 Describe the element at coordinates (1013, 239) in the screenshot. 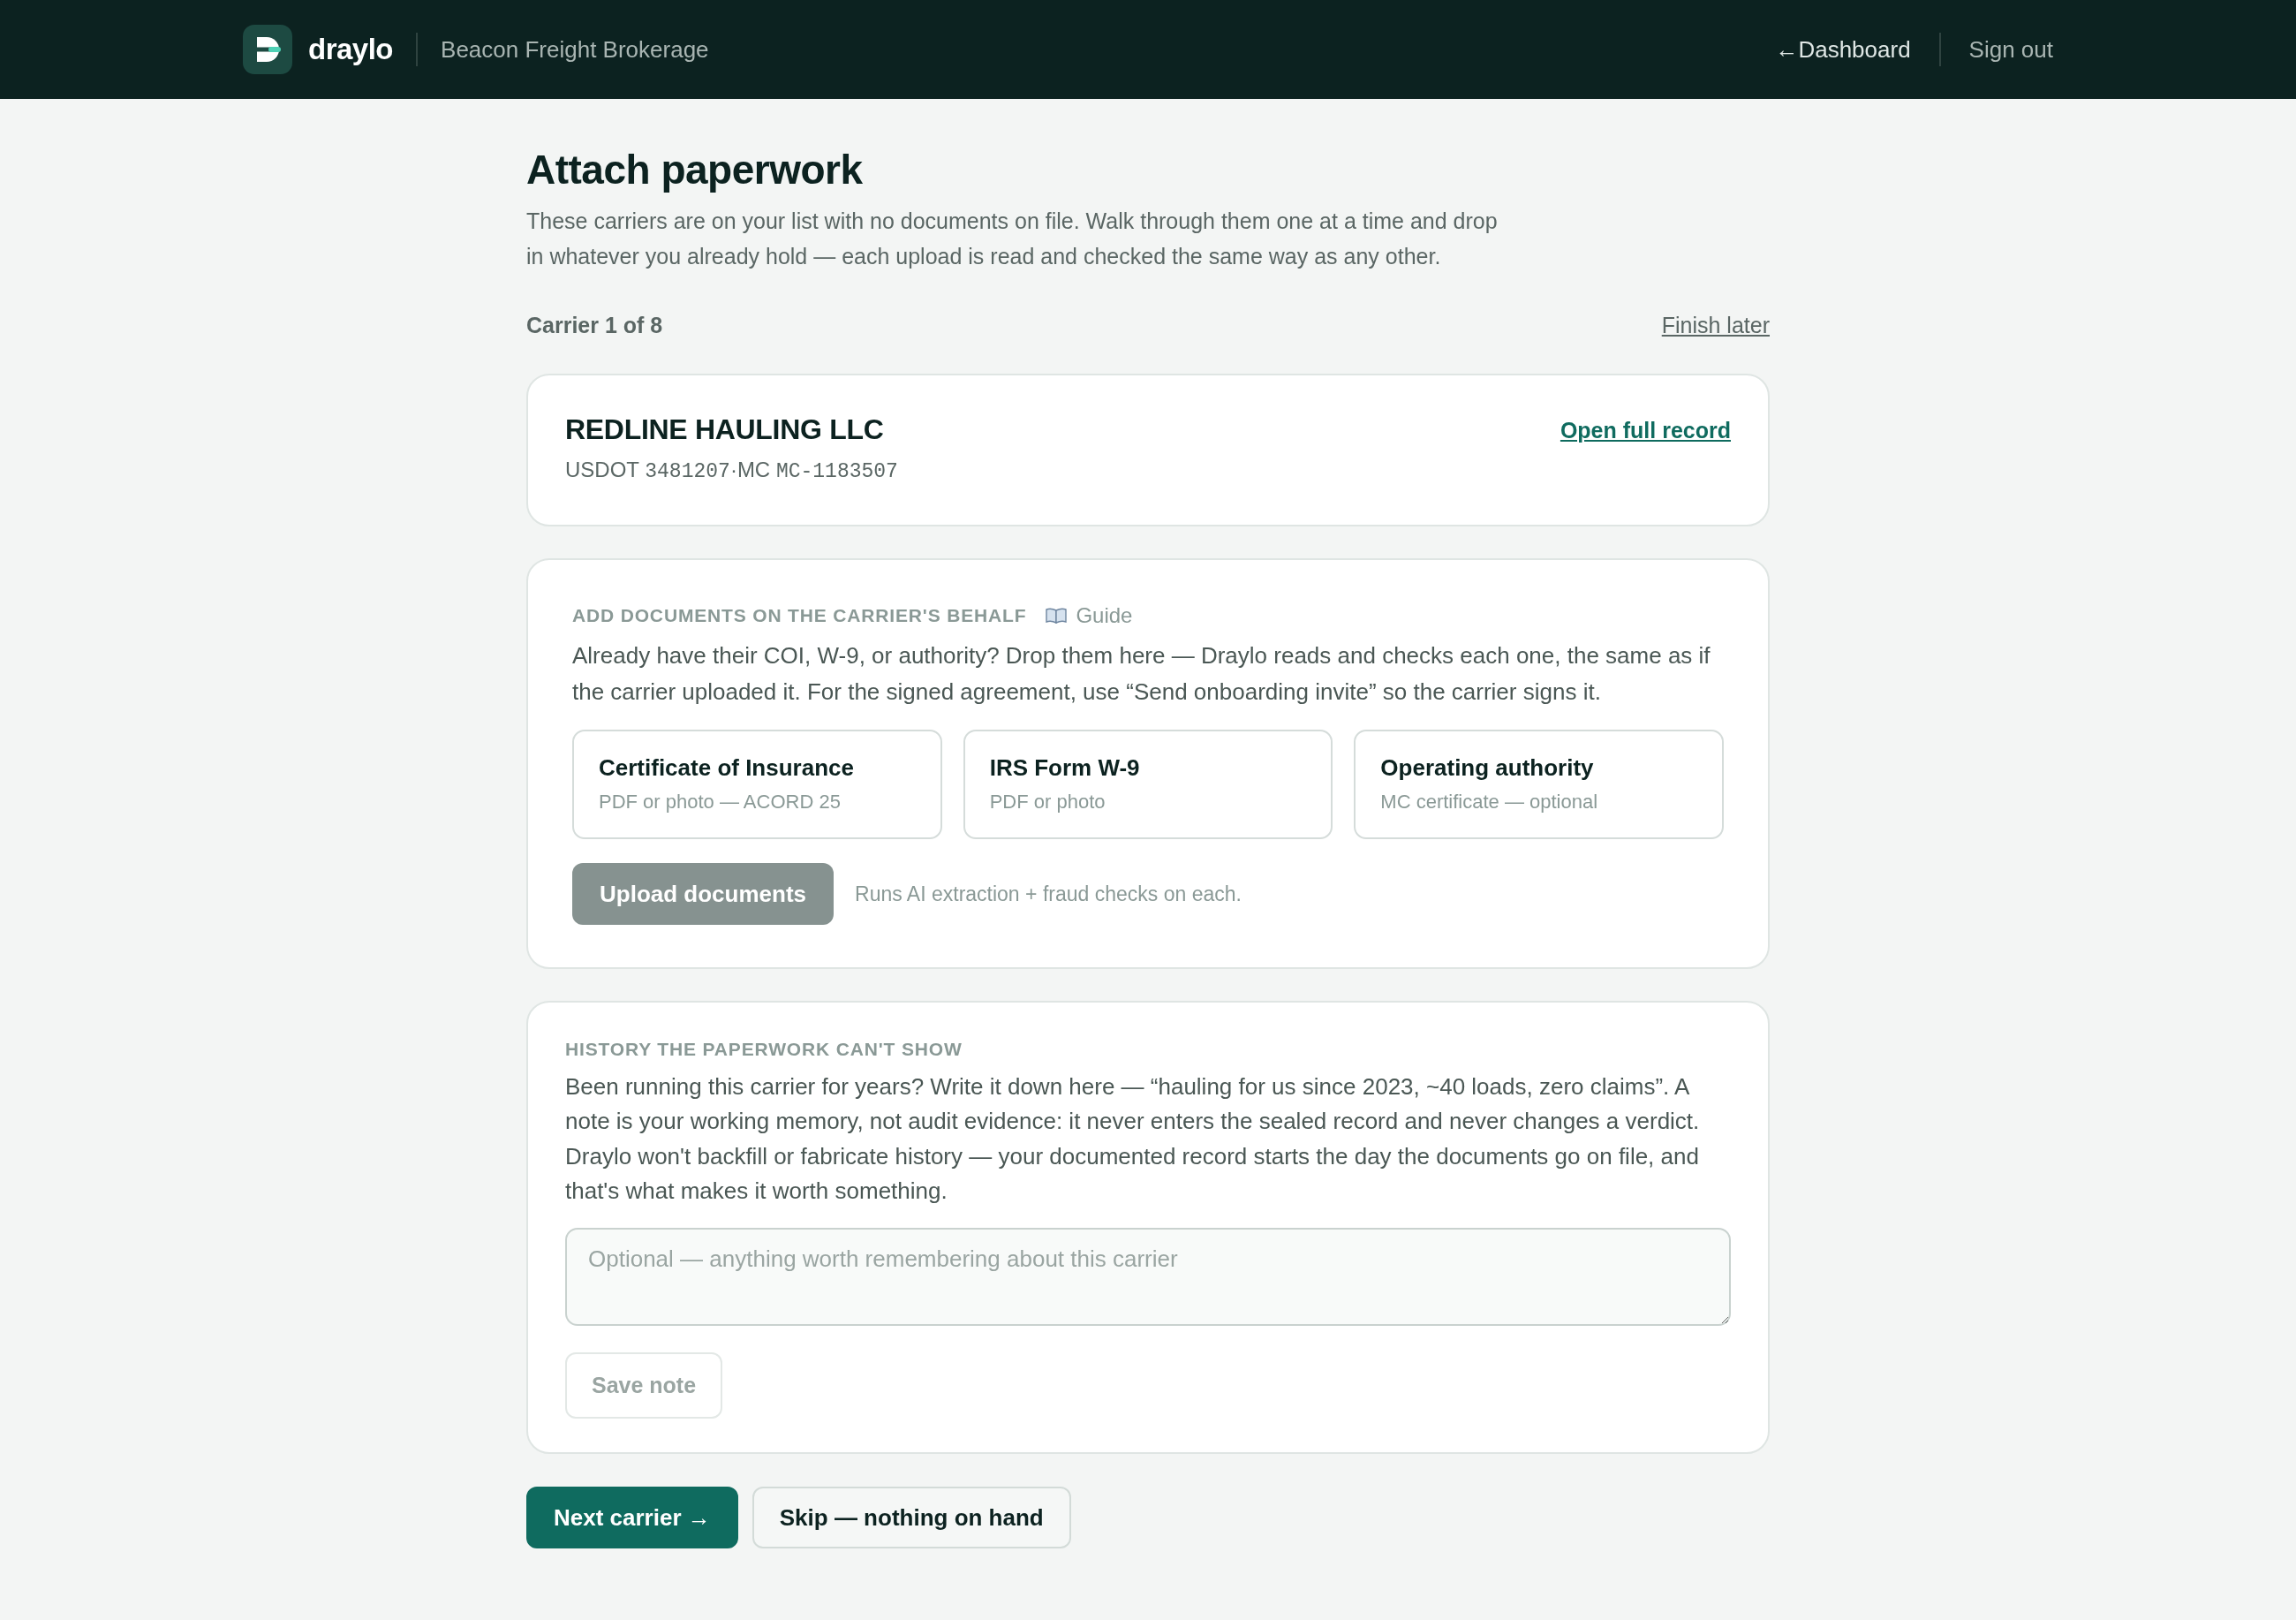

I see `intro-text: These carriers are on your list with no documents on file. Walk through them one at a time and drop in whatever you already hold — each upload is read and checked the same way as any other.` at that location.